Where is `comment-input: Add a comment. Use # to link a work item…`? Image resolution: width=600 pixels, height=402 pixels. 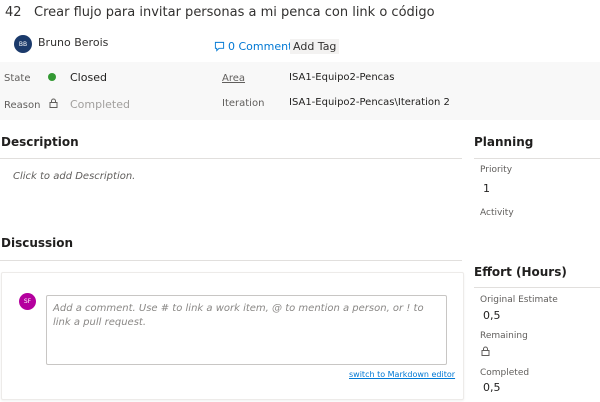
comment-input: Add a comment. Use # to link a work item… is located at coordinates (246, 330).